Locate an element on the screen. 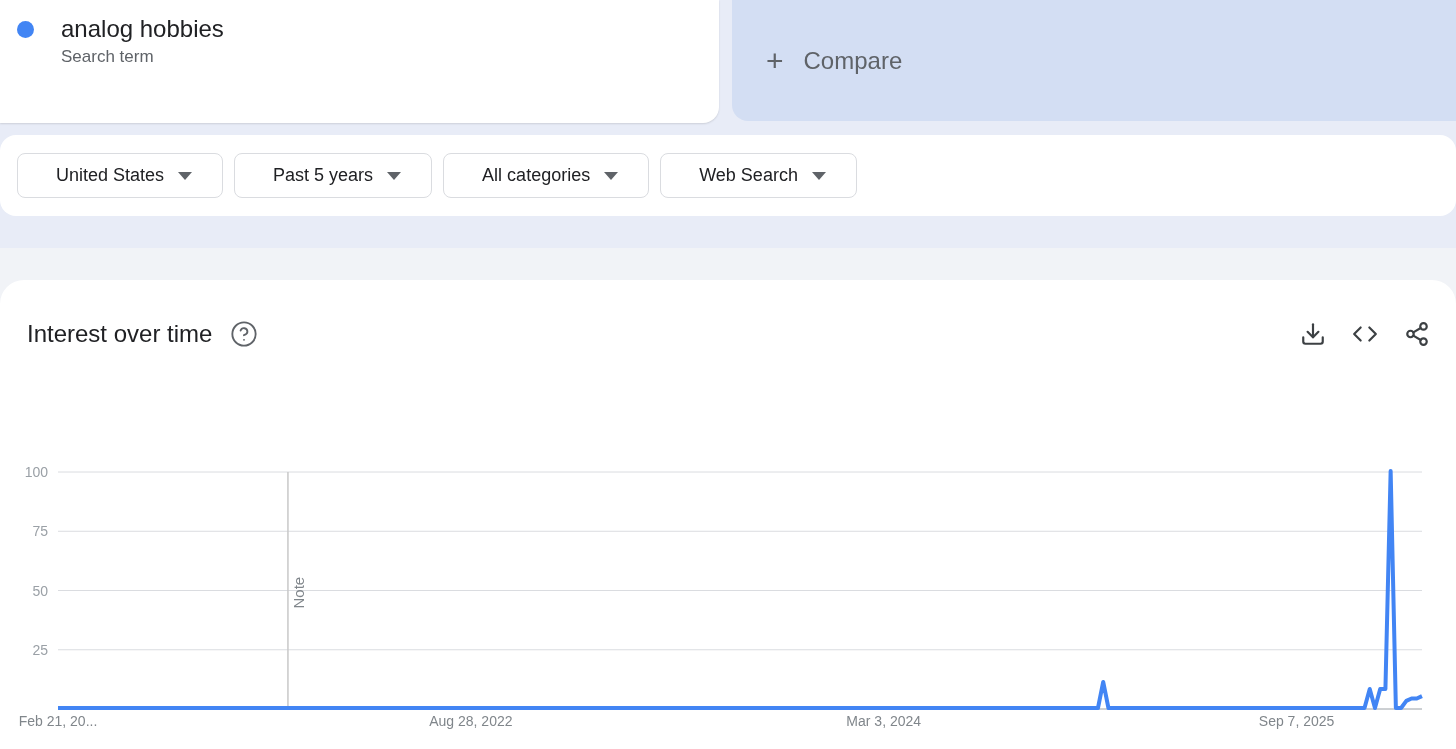  x-tick-label: Mar 3, 2024 is located at coordinates (884, 721).